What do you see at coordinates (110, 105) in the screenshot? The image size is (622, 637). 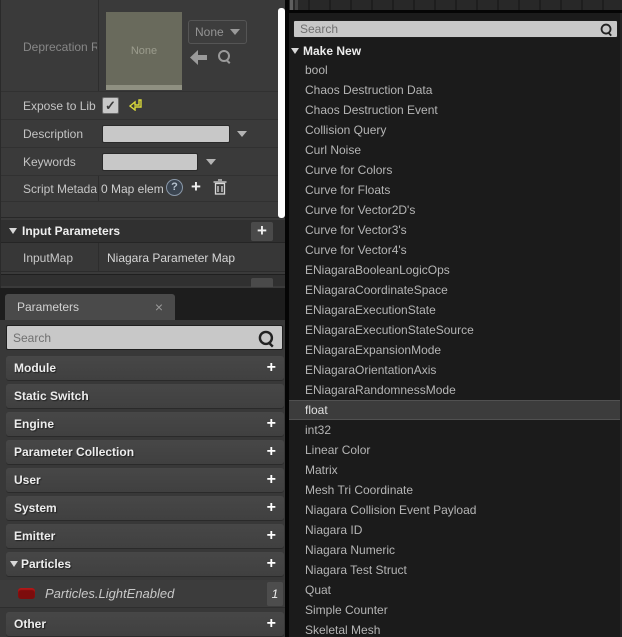 I see `expose-checkbox: ✓` at bounding box center [110, 105].